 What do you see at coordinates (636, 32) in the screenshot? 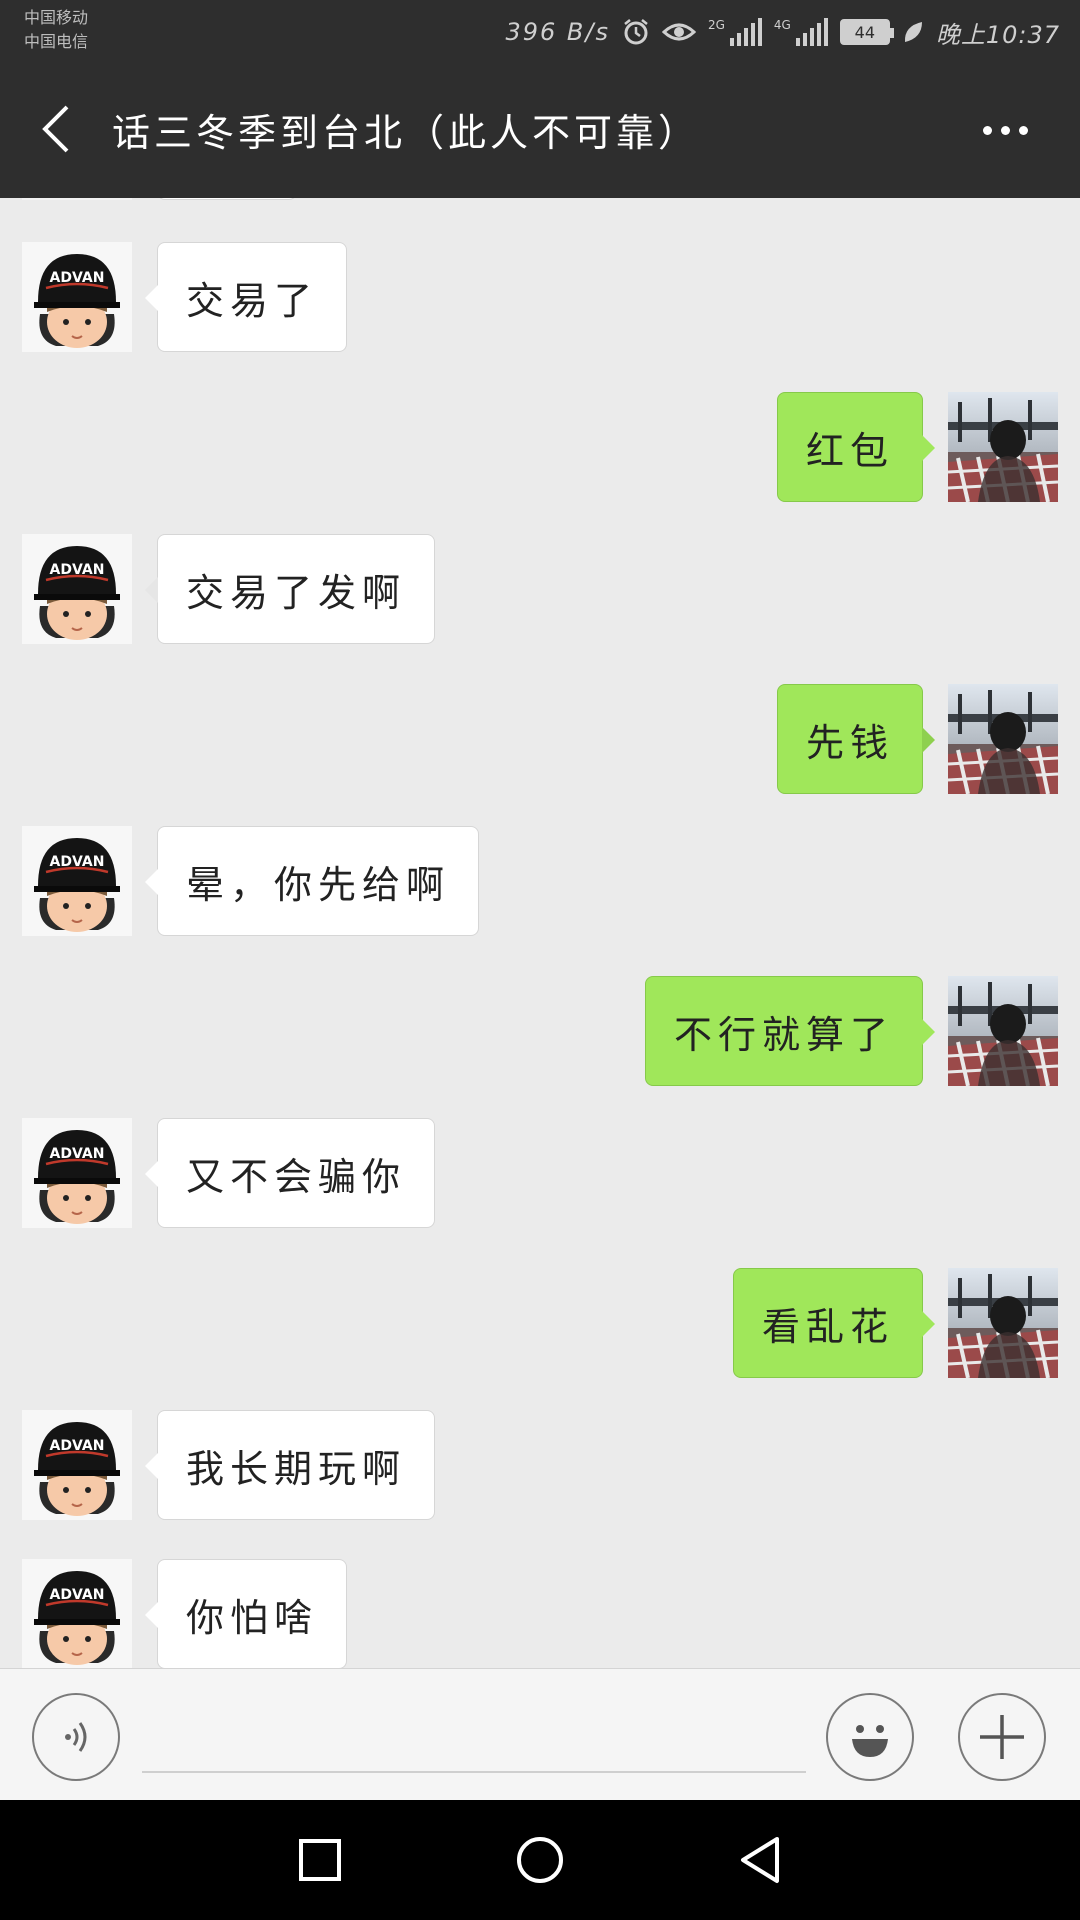
I see `alarm-icon` at bounding box center [636, 32].